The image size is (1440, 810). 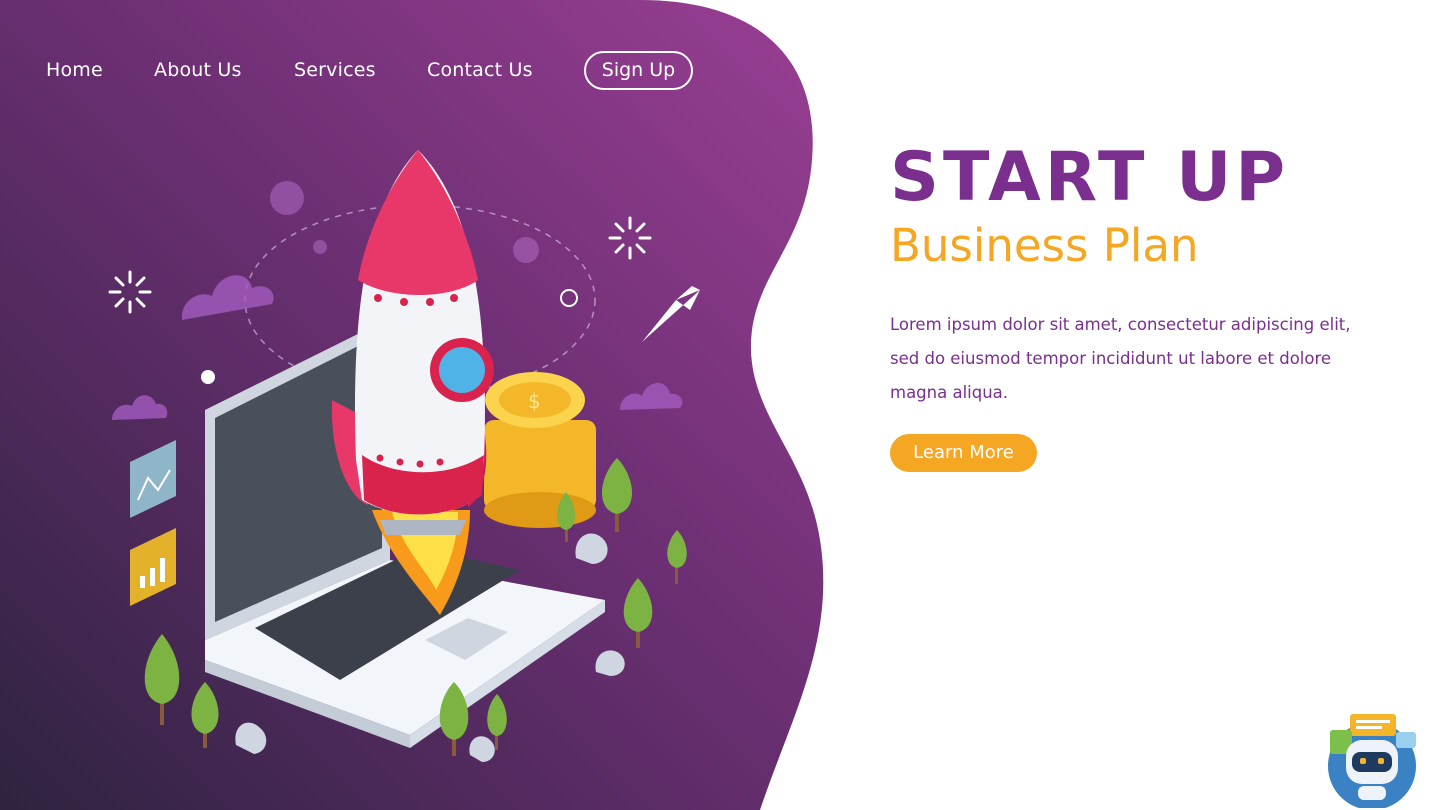 I want to click on paper-plane-icon, so click(x=671, y=314).